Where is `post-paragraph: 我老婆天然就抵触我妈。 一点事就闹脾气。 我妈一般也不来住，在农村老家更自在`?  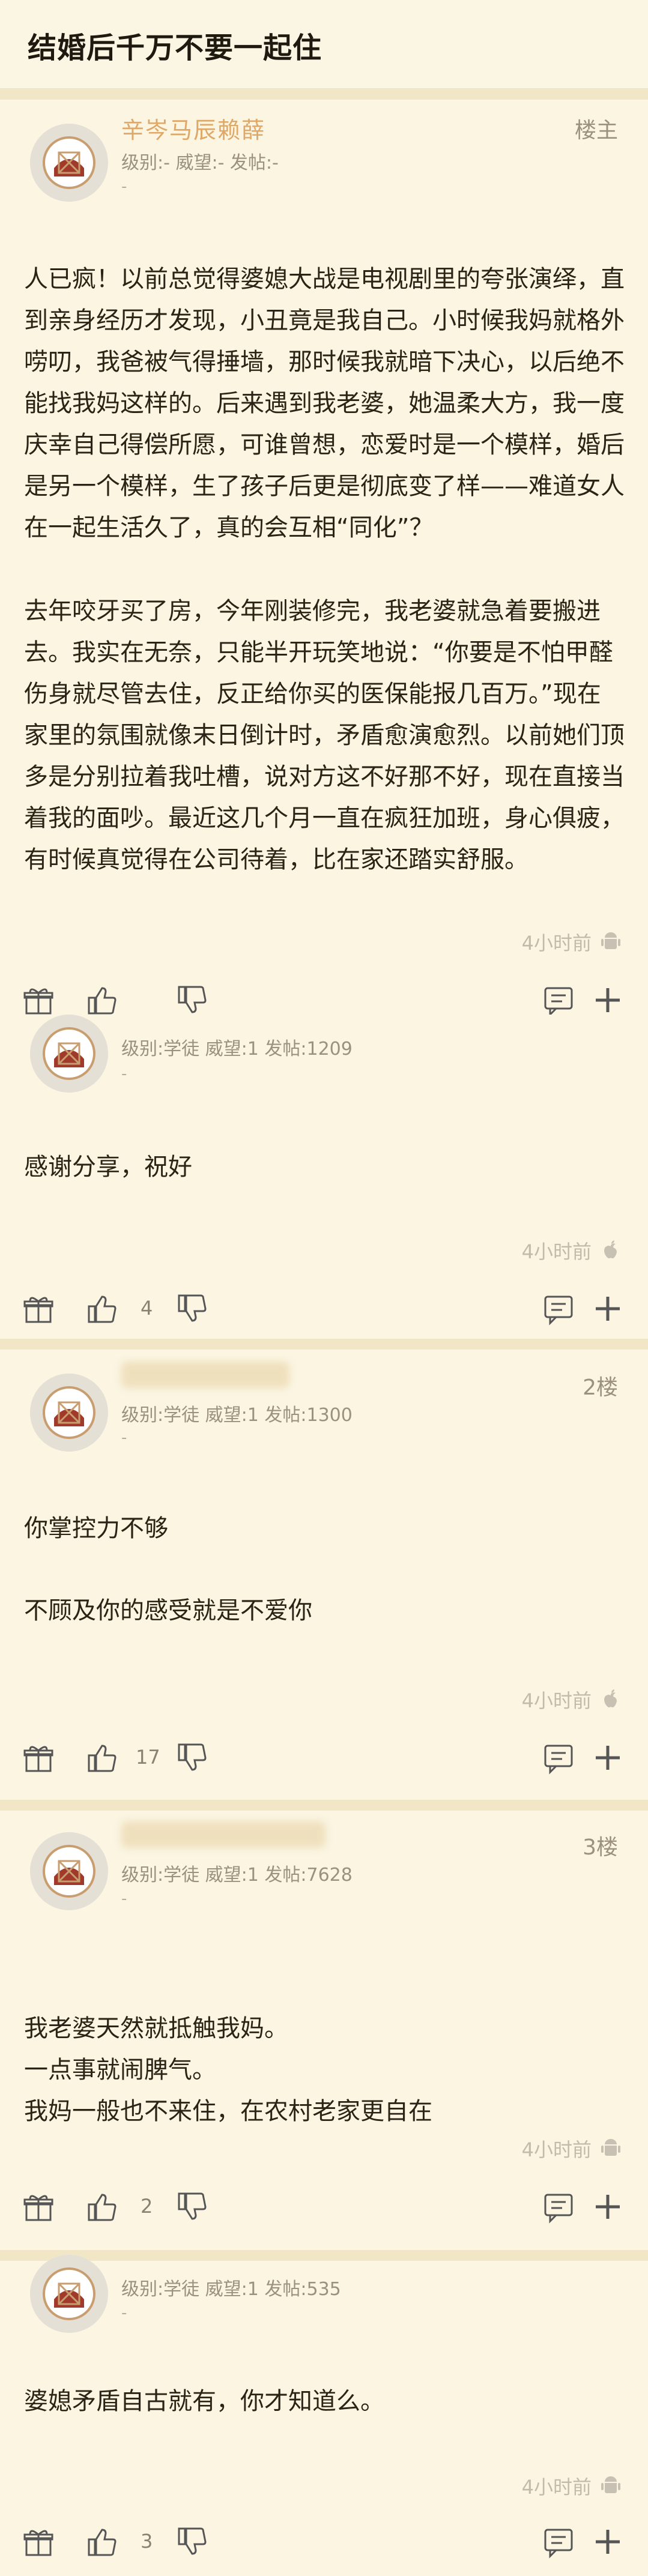
post-paragraph: 我老婆天然就抵触我妈。 一点事就闹脾气。 我妈一般也不来住，在农村老家更自在 is located at coordinates (228, 2070).